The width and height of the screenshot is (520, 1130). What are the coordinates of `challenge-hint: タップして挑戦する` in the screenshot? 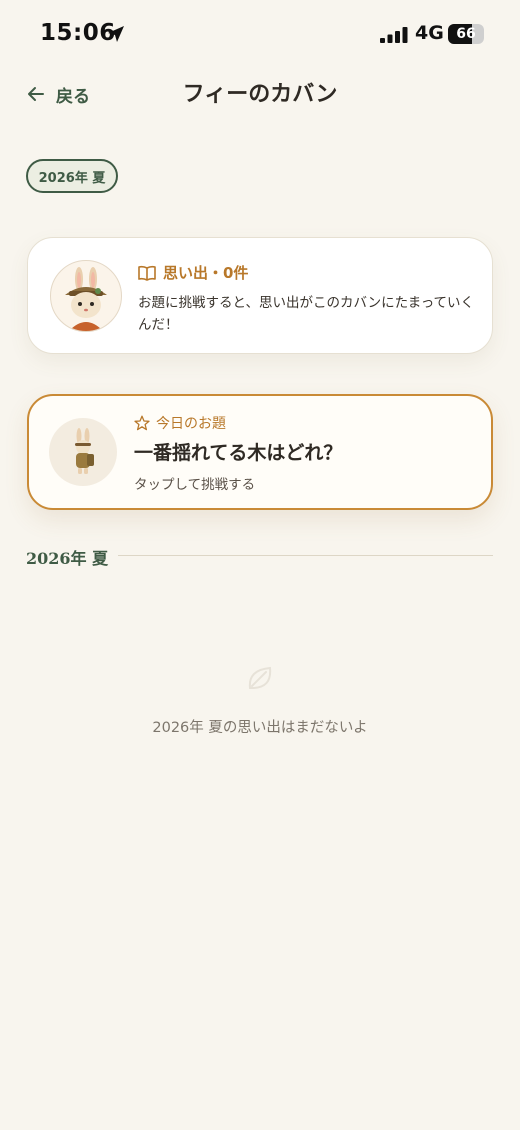 It's located at (195, 485).